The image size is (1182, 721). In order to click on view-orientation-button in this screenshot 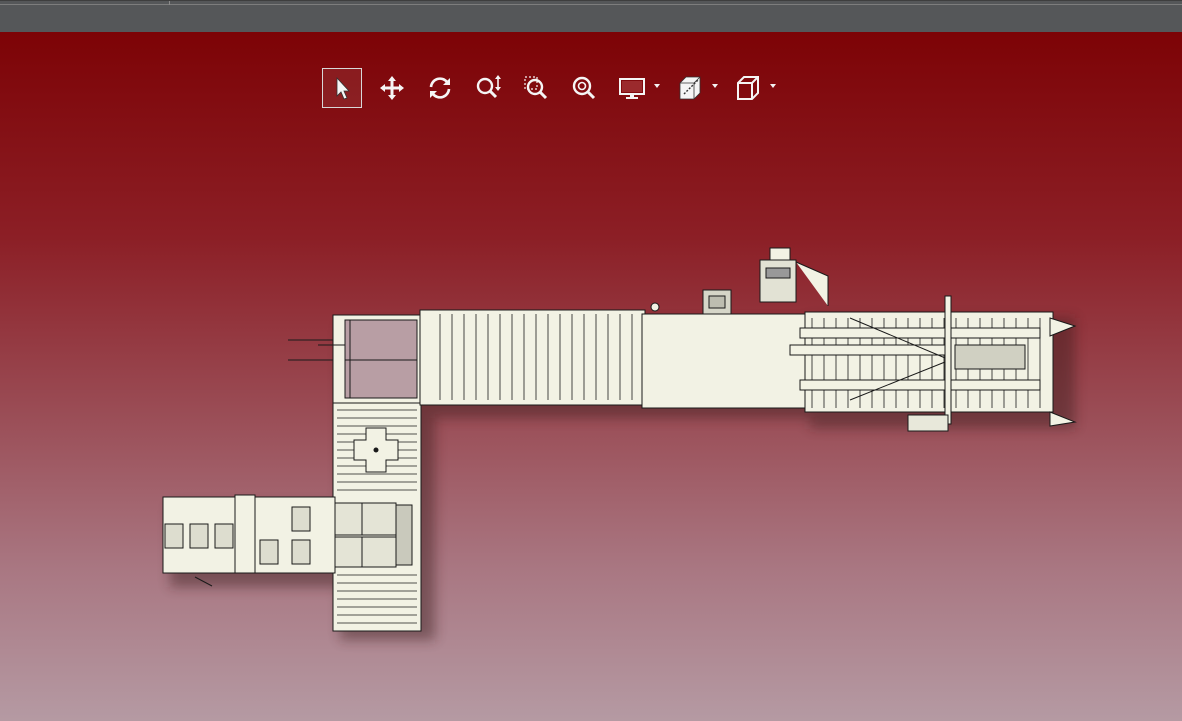, I will do `click(752, 88)`.